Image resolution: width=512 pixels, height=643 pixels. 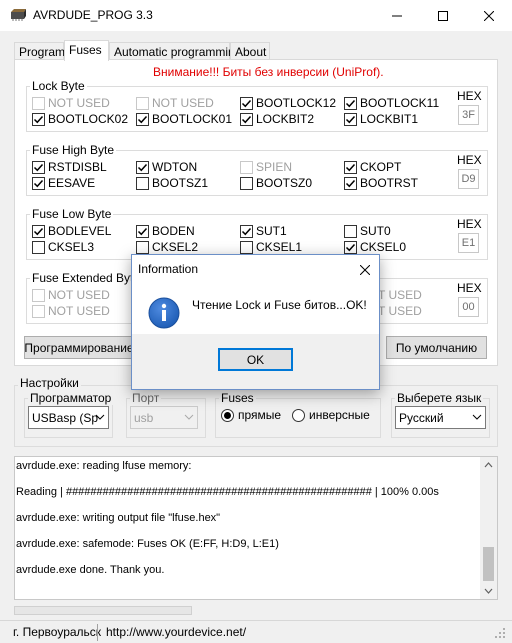 I want to click on lock-byte-title: Lock Byte, so click(x=58, y=86).